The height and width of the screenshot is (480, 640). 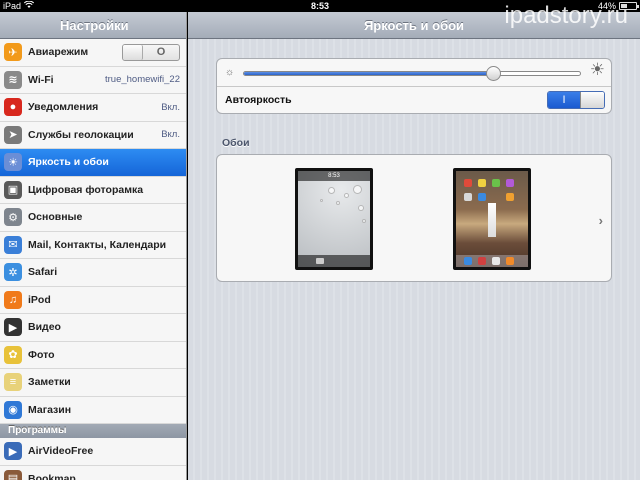 I want to click on sidebar-item-label: Заметки, so click(x=49, y=382).